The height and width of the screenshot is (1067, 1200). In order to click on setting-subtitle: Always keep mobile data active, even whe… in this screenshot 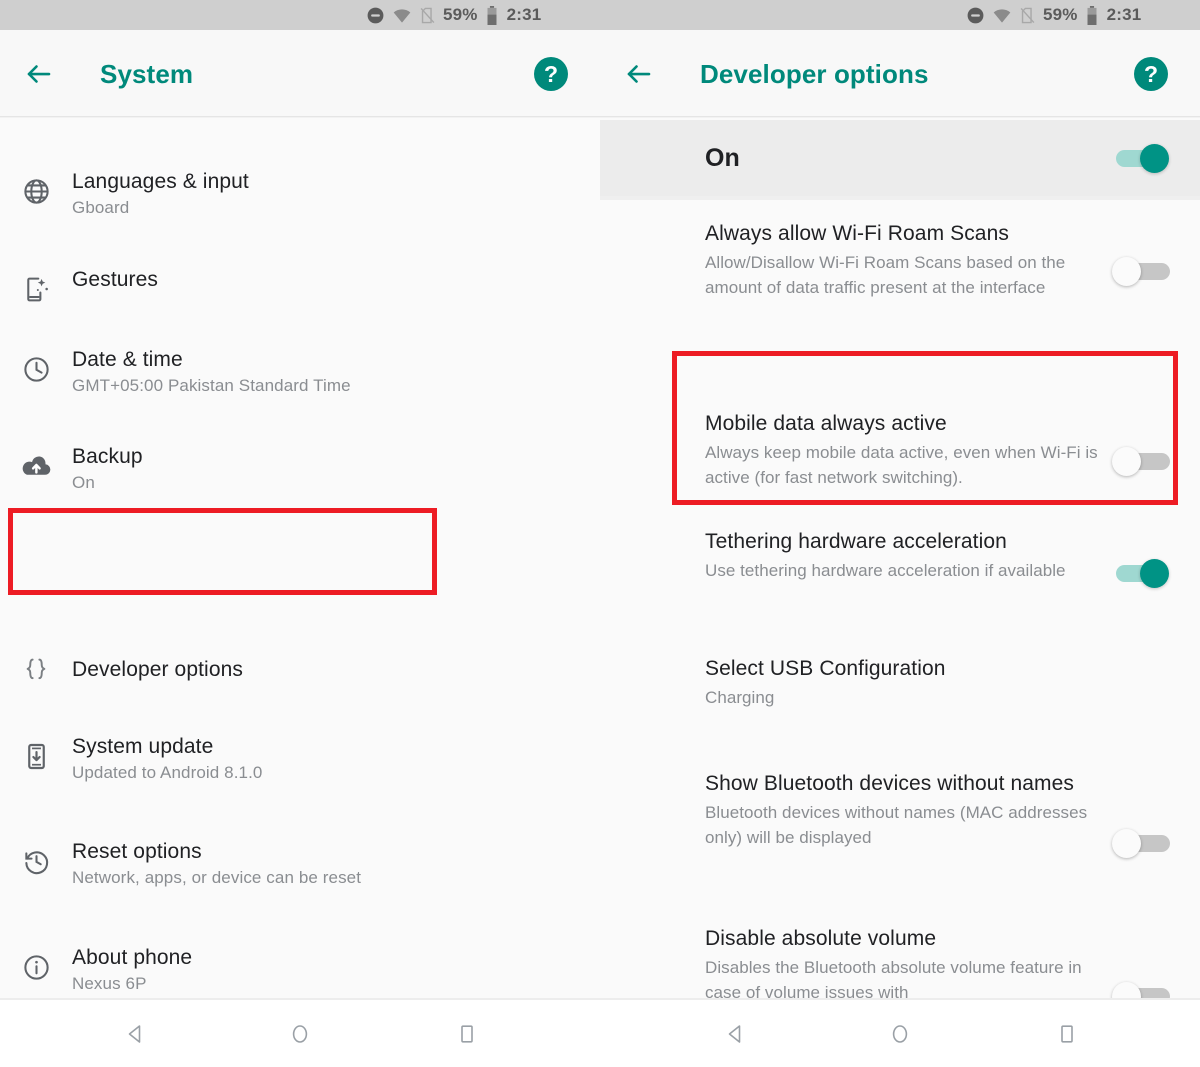, I will do `click(901, 465)`.